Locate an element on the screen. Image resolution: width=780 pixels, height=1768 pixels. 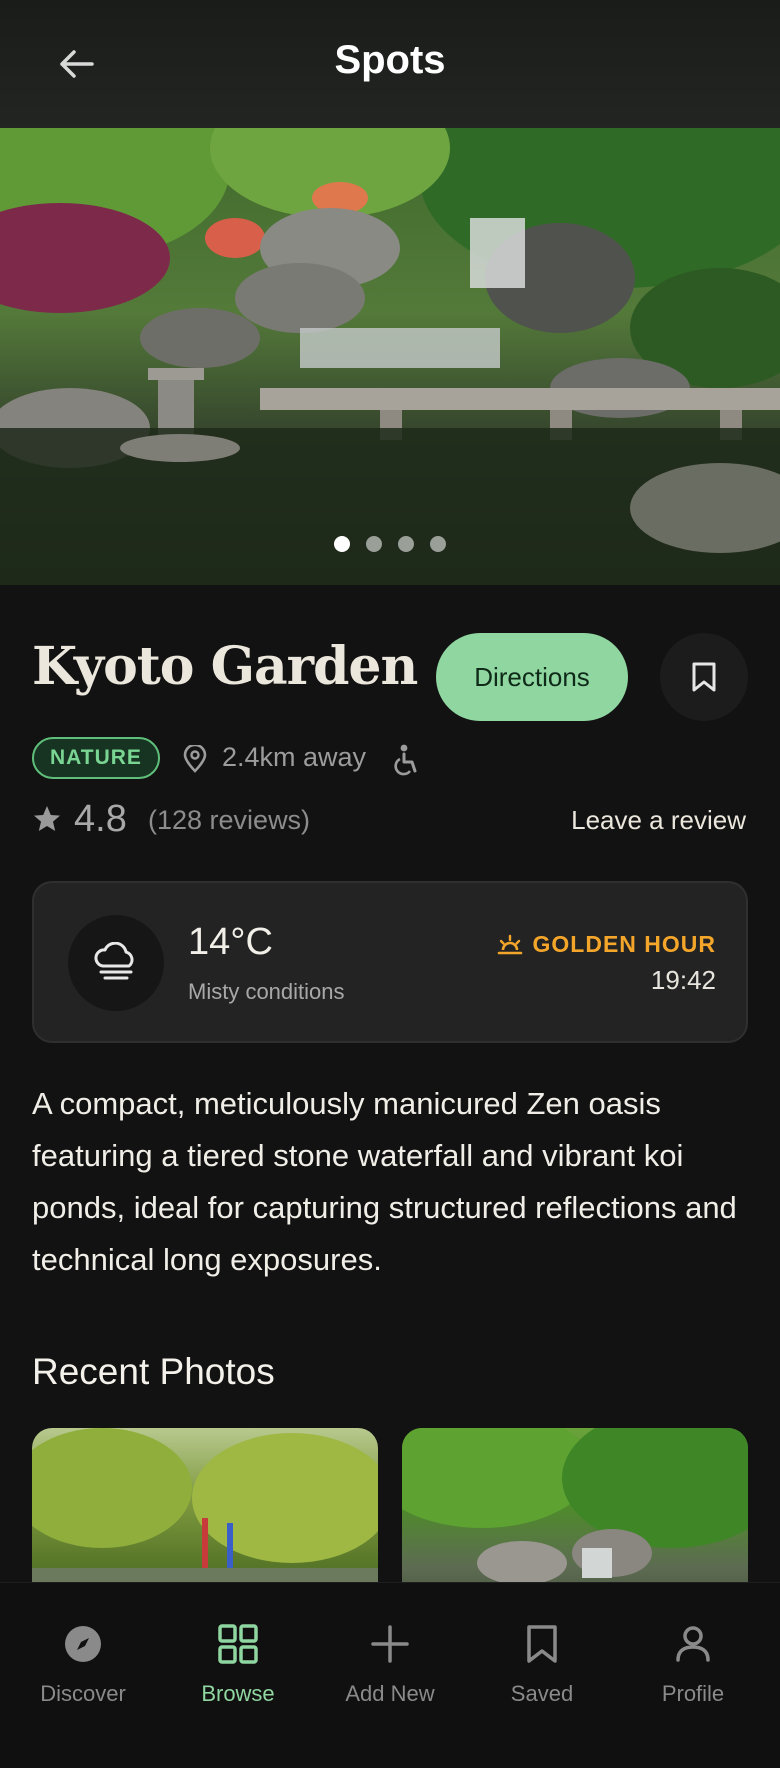
nav-item-profile: Profile is located at coordinates (693, 1663).